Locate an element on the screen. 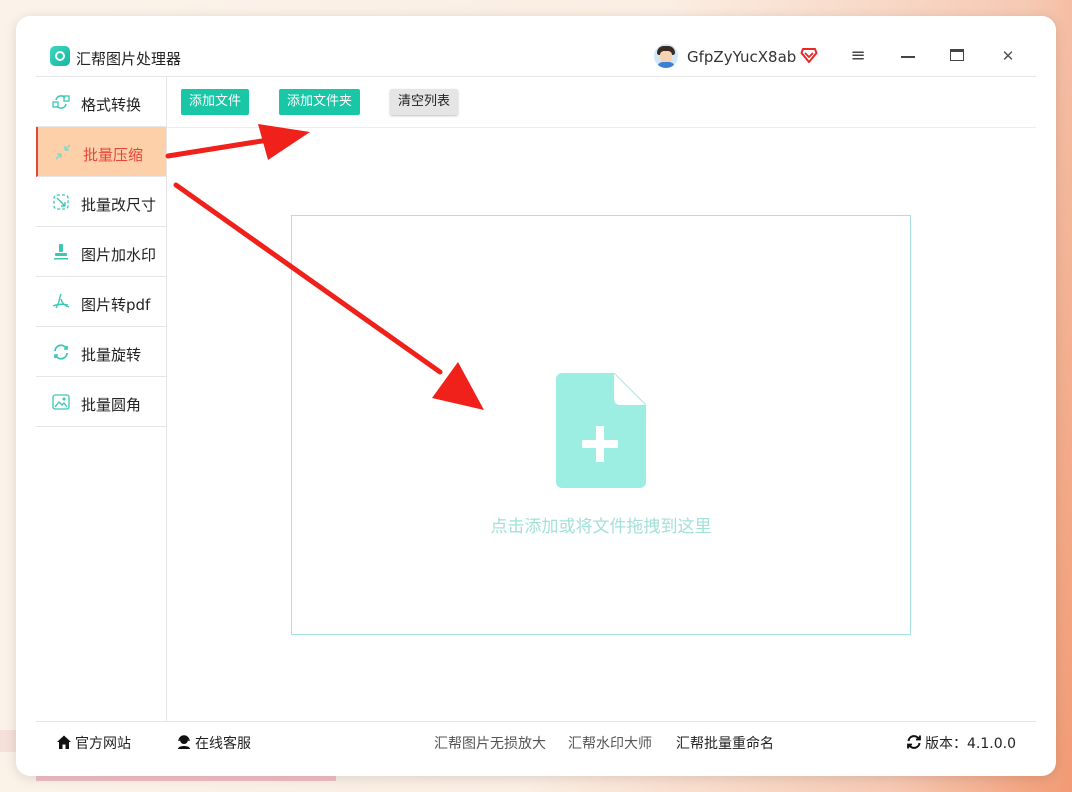 This screenshot has width=1072, height=792. avatar is located at coordinates (666, 56).